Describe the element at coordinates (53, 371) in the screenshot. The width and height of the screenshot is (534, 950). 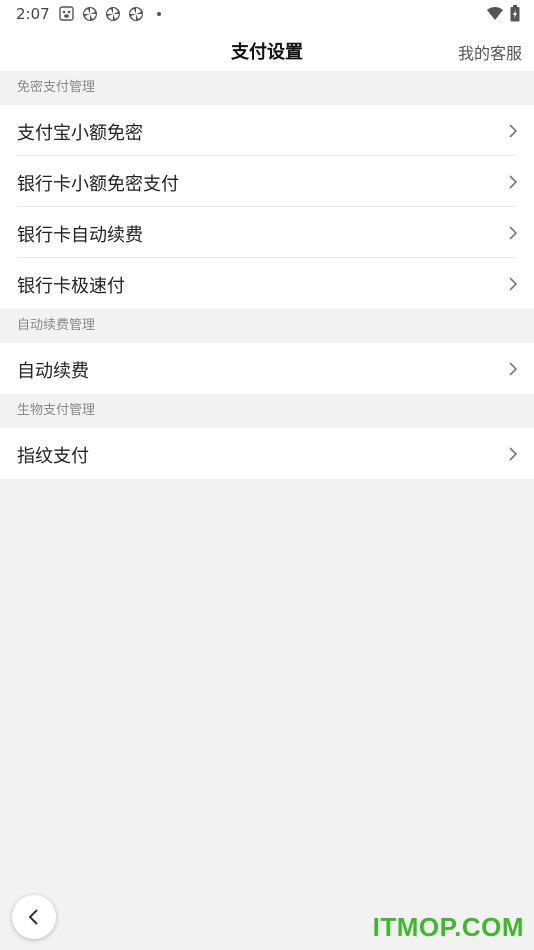
I see `row-label: 自动续费` at that location.